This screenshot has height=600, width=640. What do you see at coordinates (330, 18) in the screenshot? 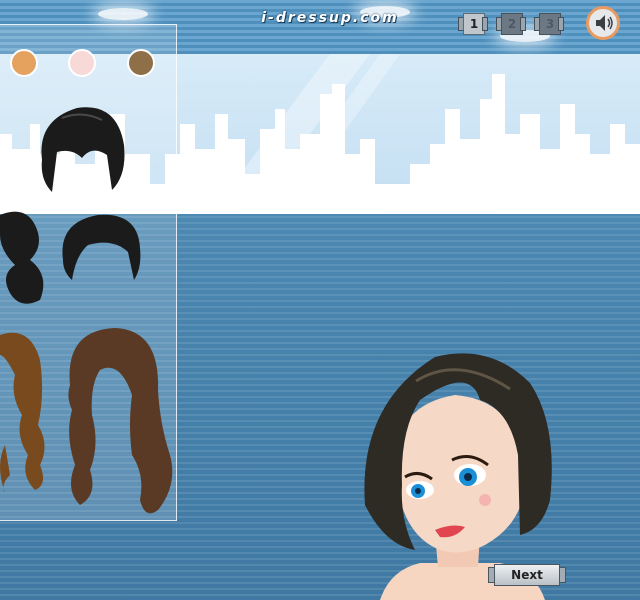
I see `site-logo: i-dressup.com` at bounding box center [330, 18].